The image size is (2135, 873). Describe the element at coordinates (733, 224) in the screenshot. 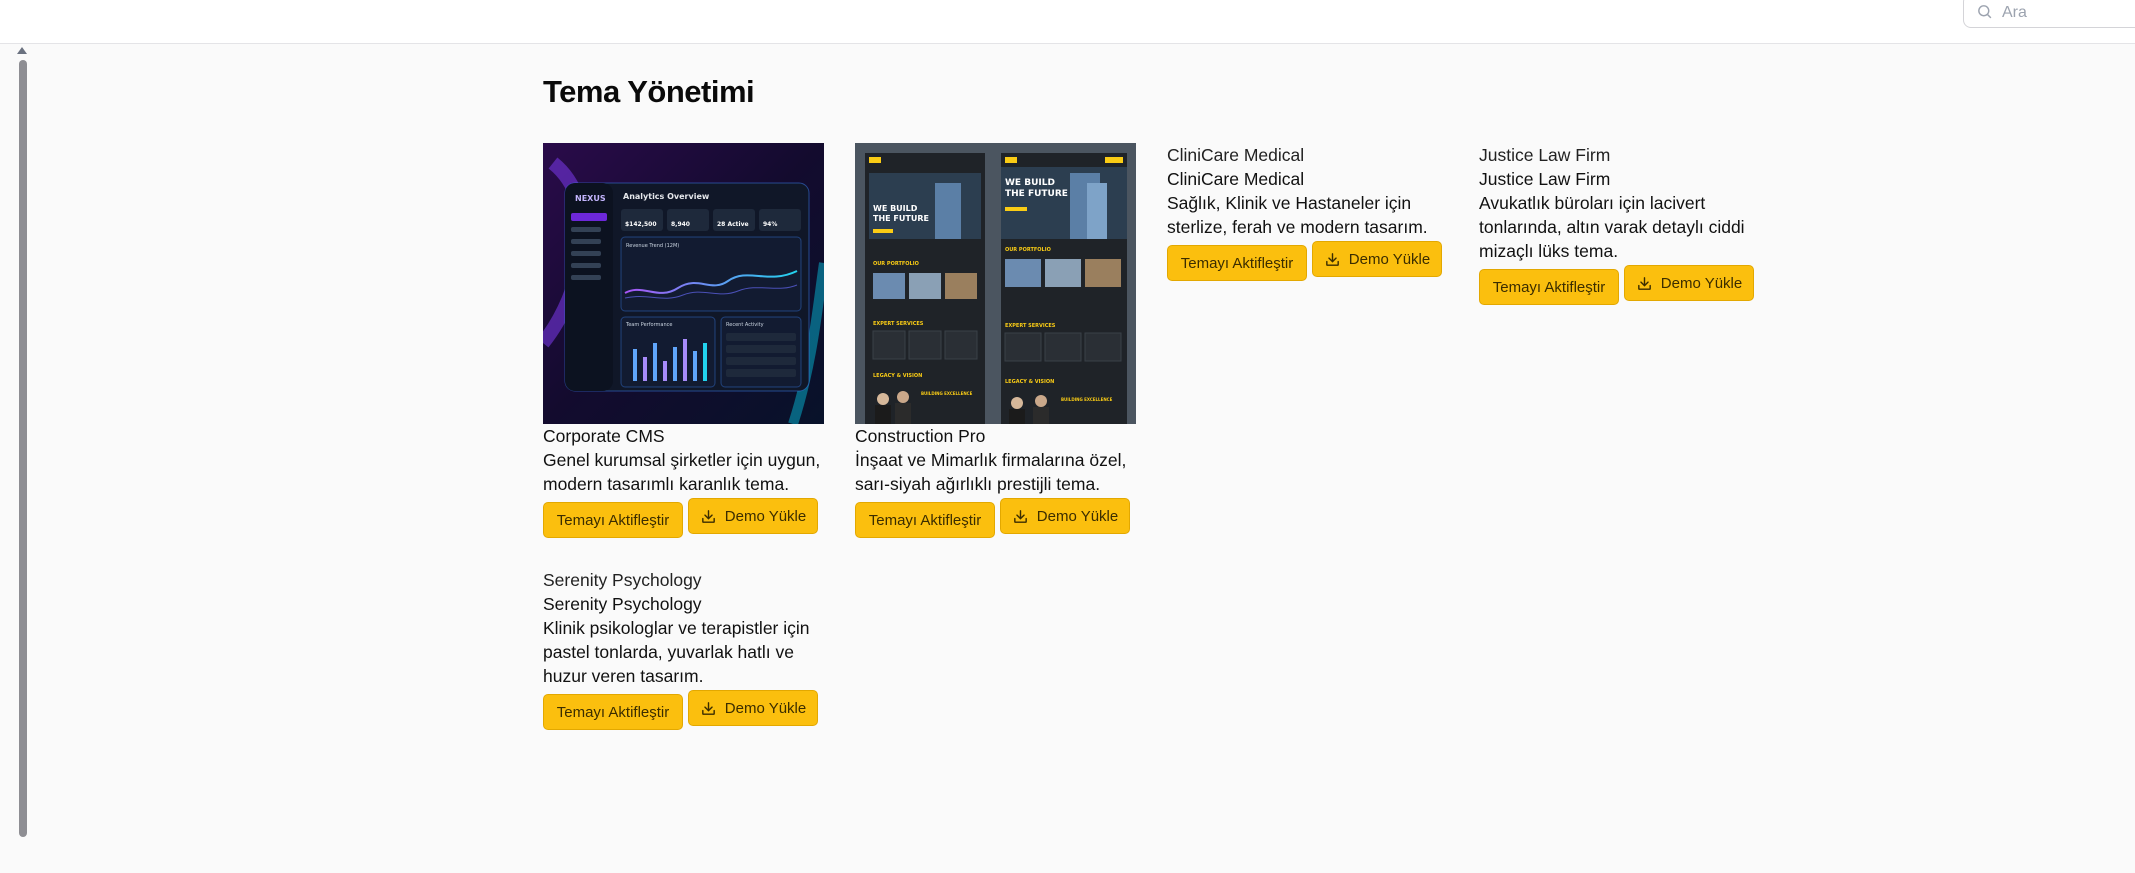

I see `preview-stat-3: 28 Active` at that location.